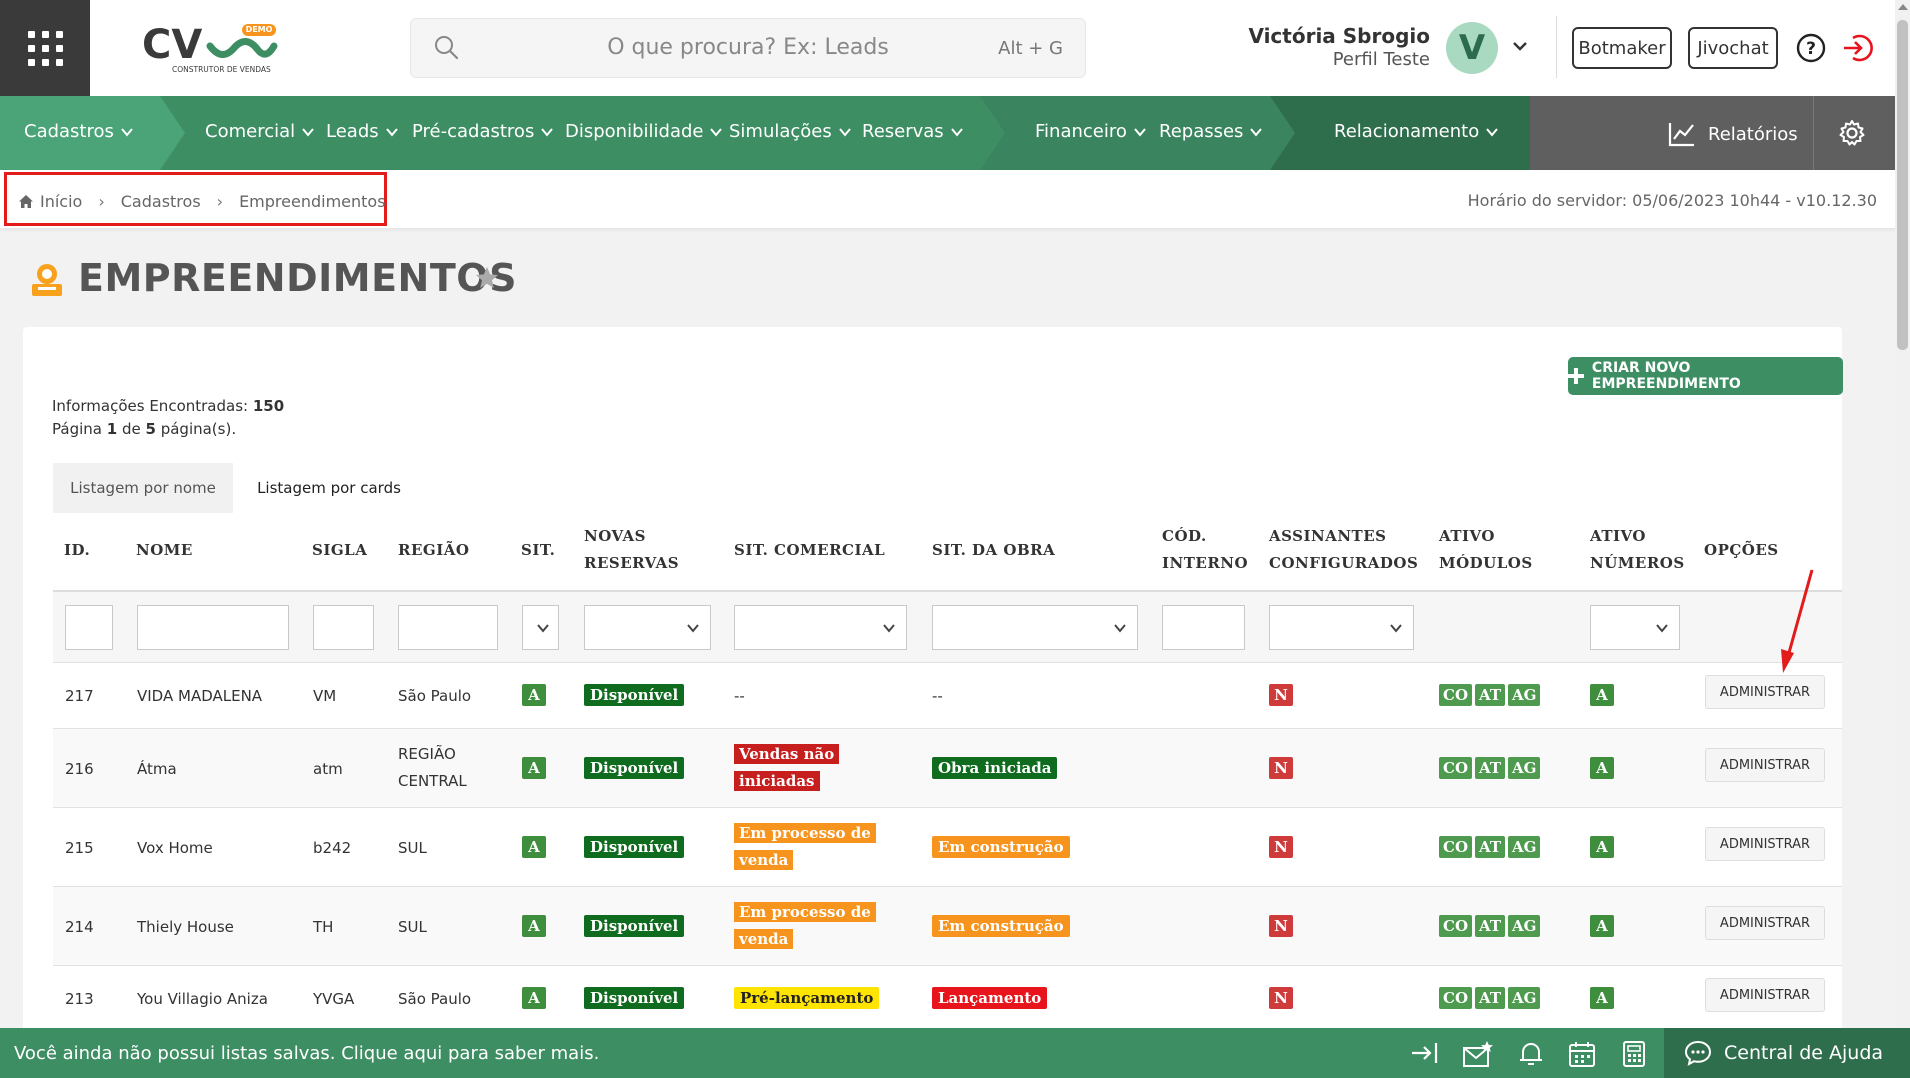  I want to click on nav-cadastros: Cadastros, so click(79, 131).